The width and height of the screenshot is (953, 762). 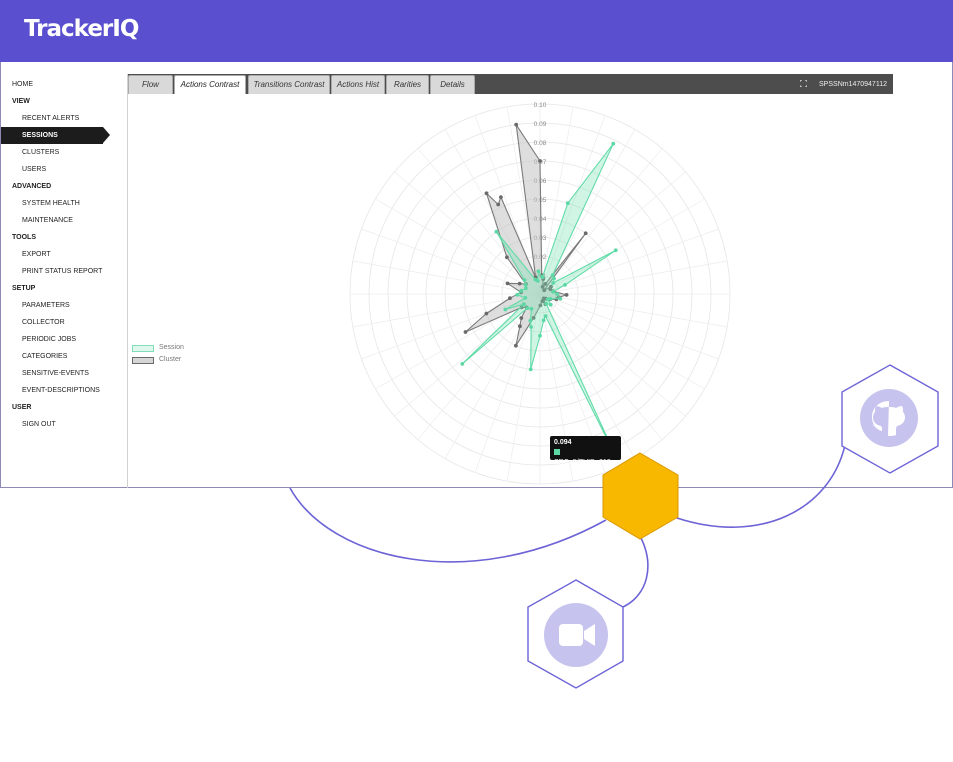 What do you see at coordinates (81, 29) in the screenshot?
I see `trackeriq-logo: TrackerIQ` at bounding box center [81, 29].